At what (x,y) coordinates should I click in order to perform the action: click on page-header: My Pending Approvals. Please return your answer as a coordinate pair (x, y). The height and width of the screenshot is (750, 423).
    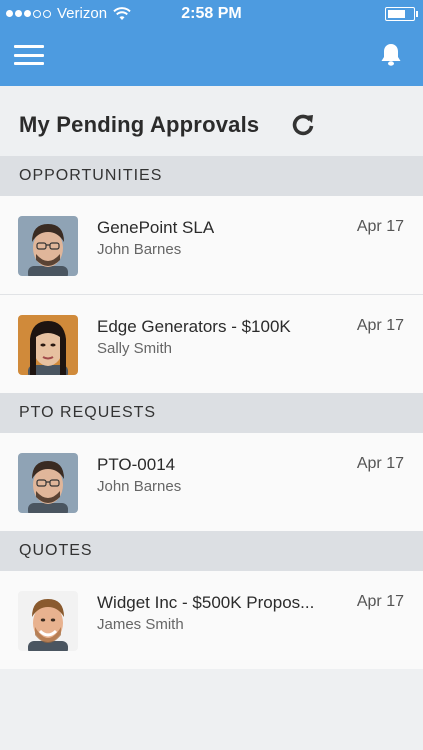
    Looking at the image, I should click on (211, 121).